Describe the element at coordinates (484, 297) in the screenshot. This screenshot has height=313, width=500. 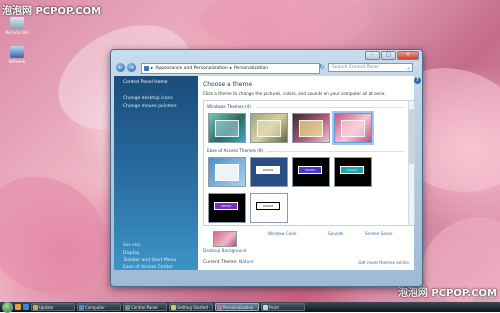
I see `os-label: Windows 7` at that location.